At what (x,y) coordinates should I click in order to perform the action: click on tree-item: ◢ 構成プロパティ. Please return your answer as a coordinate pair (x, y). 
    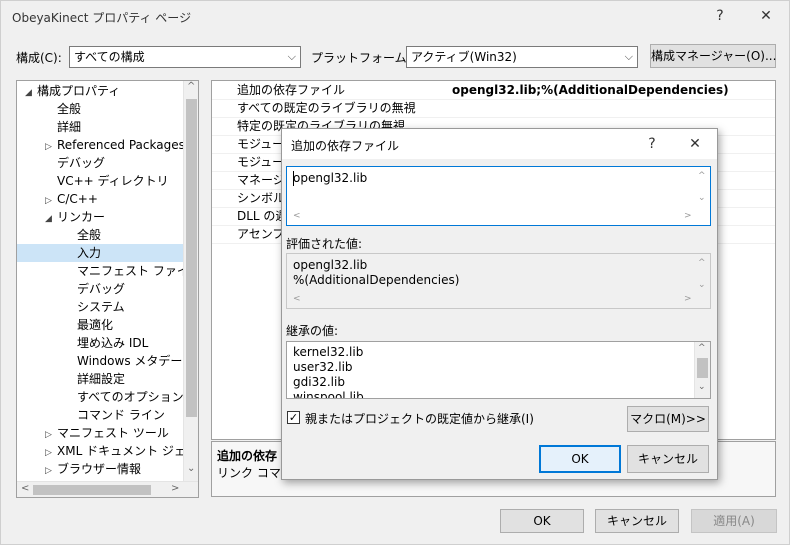
    Looking at the image, I should click on (100, 91).